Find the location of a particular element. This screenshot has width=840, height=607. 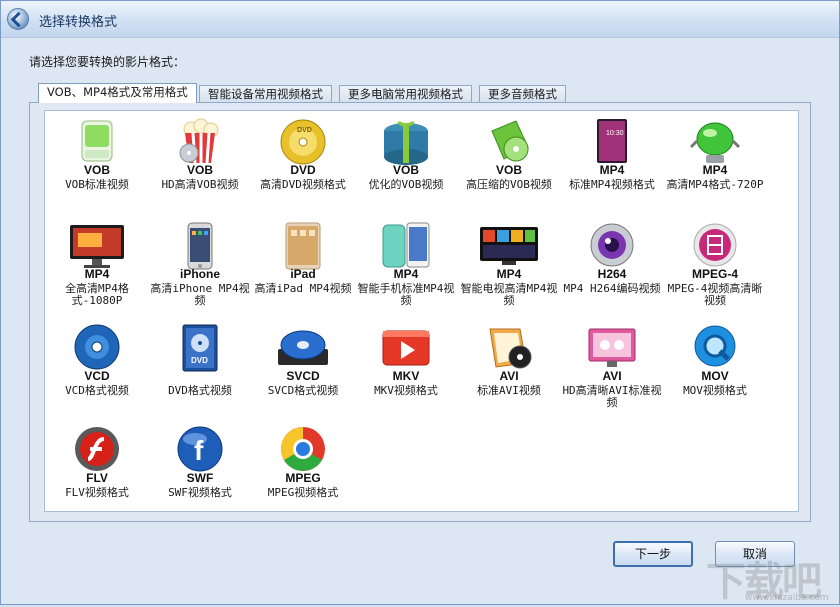

film-circle-icon is located at coordinates (715, 247).